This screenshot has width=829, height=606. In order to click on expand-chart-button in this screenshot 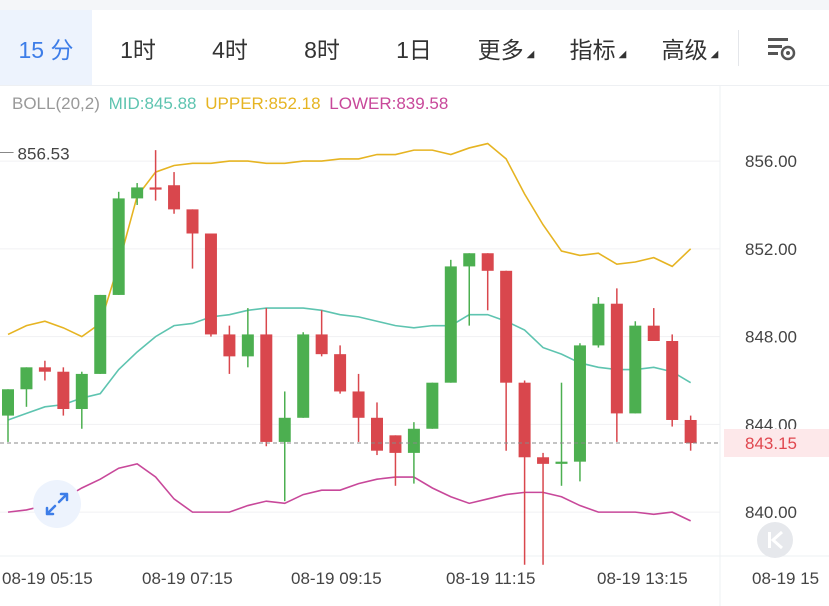, I will do `click(57, 504)`.